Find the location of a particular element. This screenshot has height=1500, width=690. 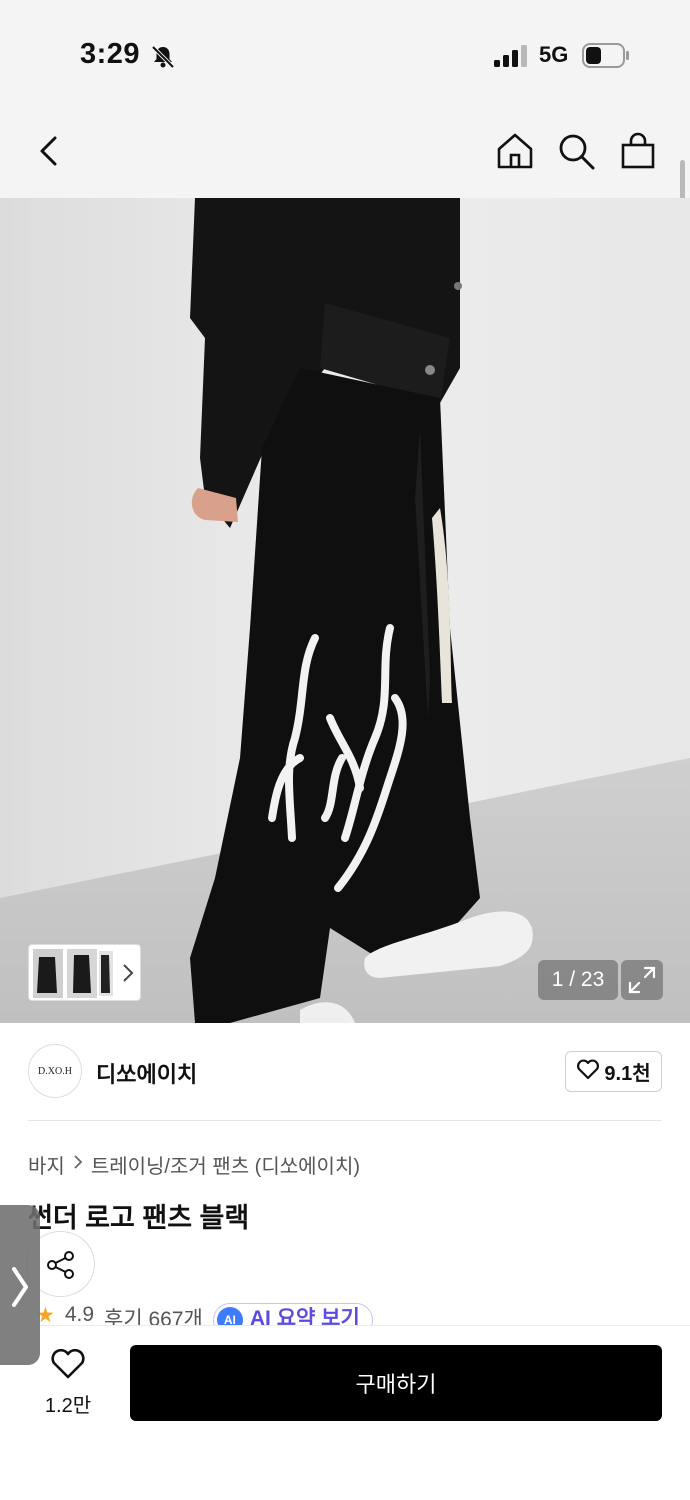

brand-name: 디쏘에이치 is located at coordinates (146, 1073).